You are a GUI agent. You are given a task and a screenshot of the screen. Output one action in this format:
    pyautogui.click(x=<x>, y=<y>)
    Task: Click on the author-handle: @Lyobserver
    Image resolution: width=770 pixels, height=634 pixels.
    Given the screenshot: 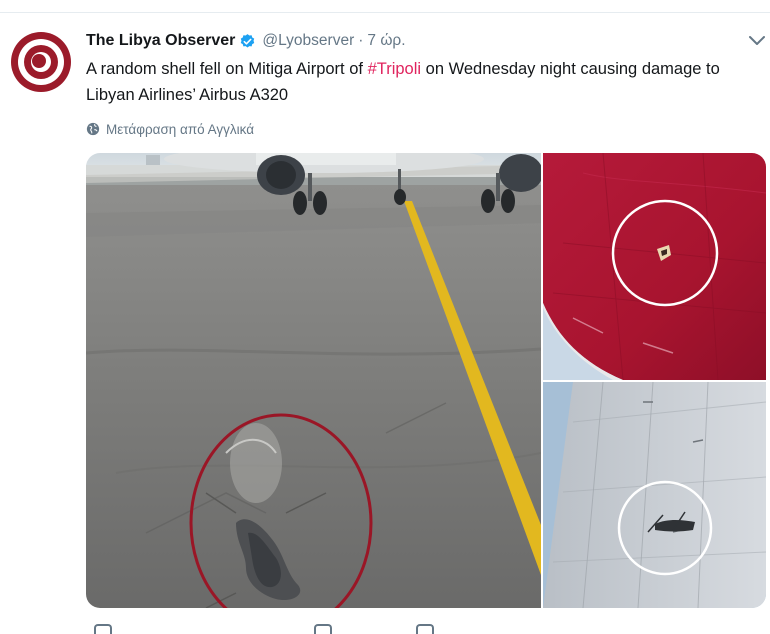 What is the action you would take?
    pyautogui.click(x=308, y=41)
    